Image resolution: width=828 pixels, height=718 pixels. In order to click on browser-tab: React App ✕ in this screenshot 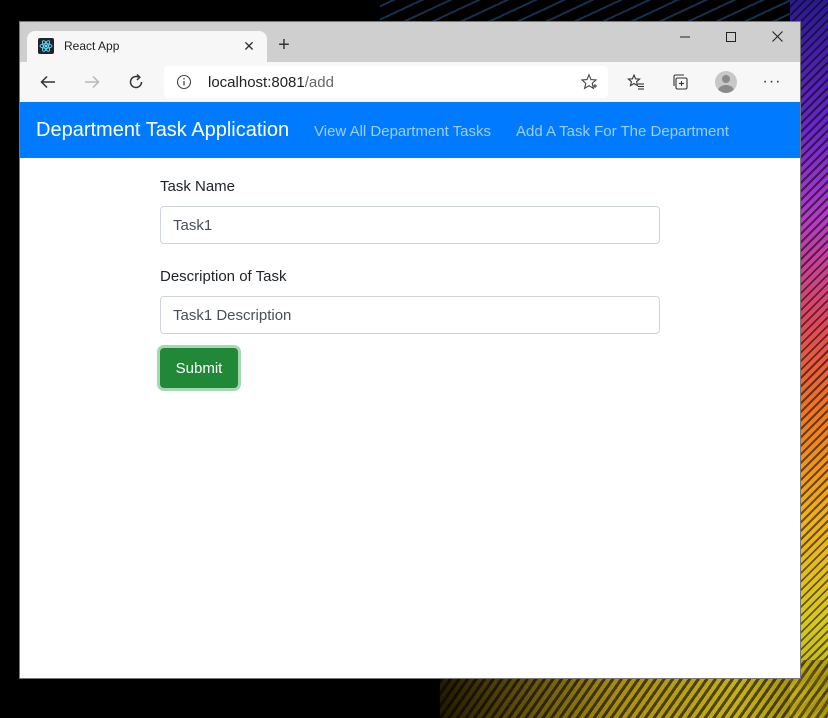, I will do `click(147, 46)`.